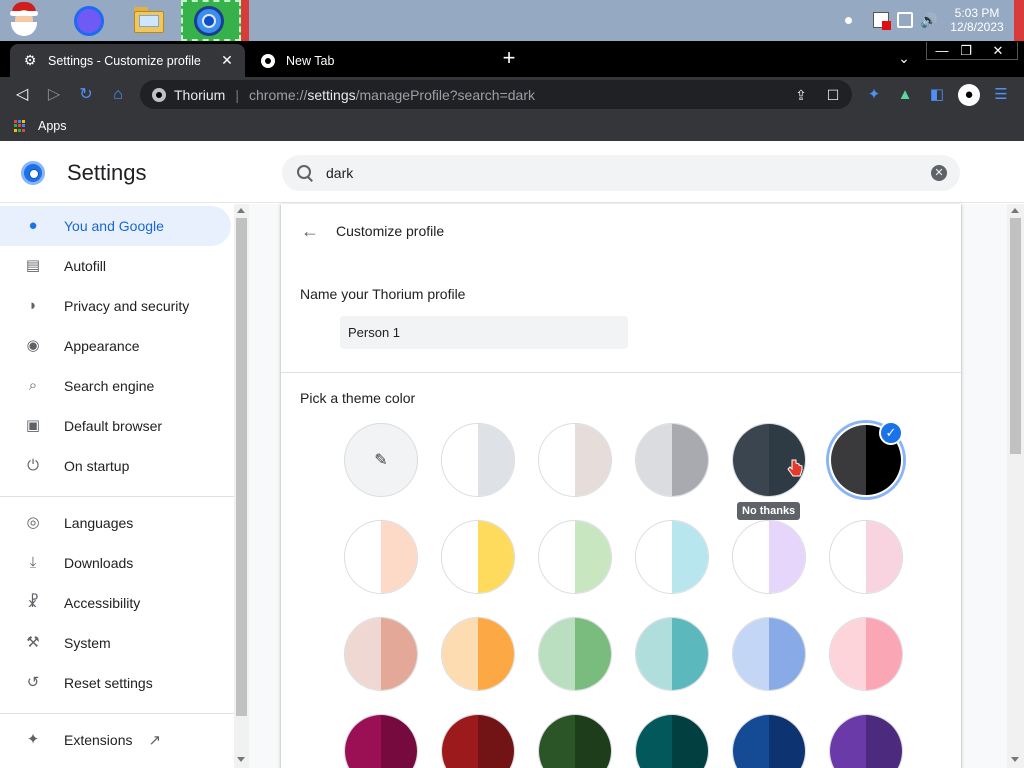  I want to click on site-chip: Thorium, so click(188, 95).